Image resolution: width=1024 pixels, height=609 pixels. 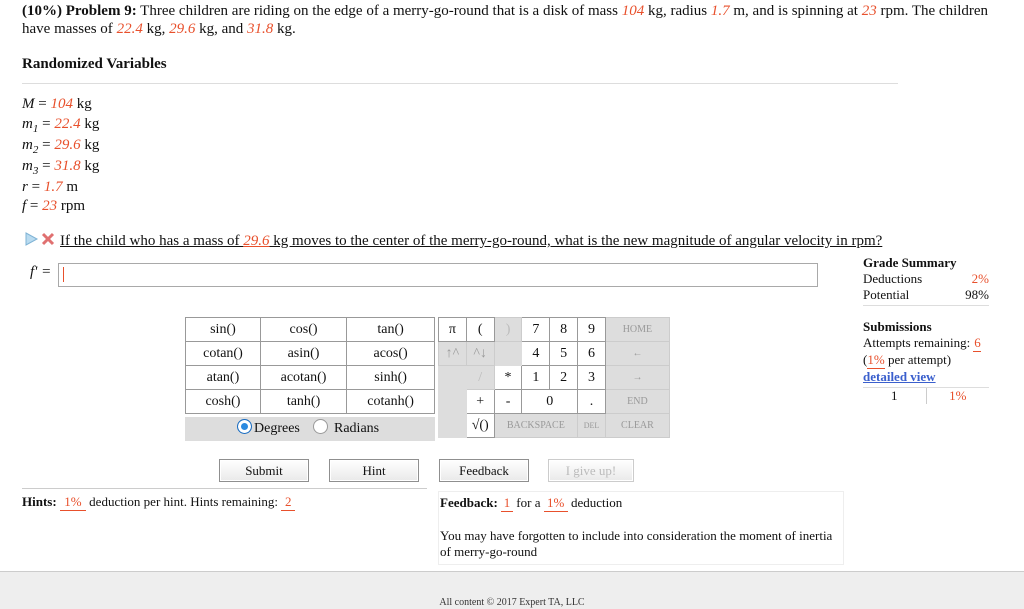 What do you see at coordinates (480, 425) in the screenshot?
I see `sqrt-button: √()` at bounding box center [480, 425].